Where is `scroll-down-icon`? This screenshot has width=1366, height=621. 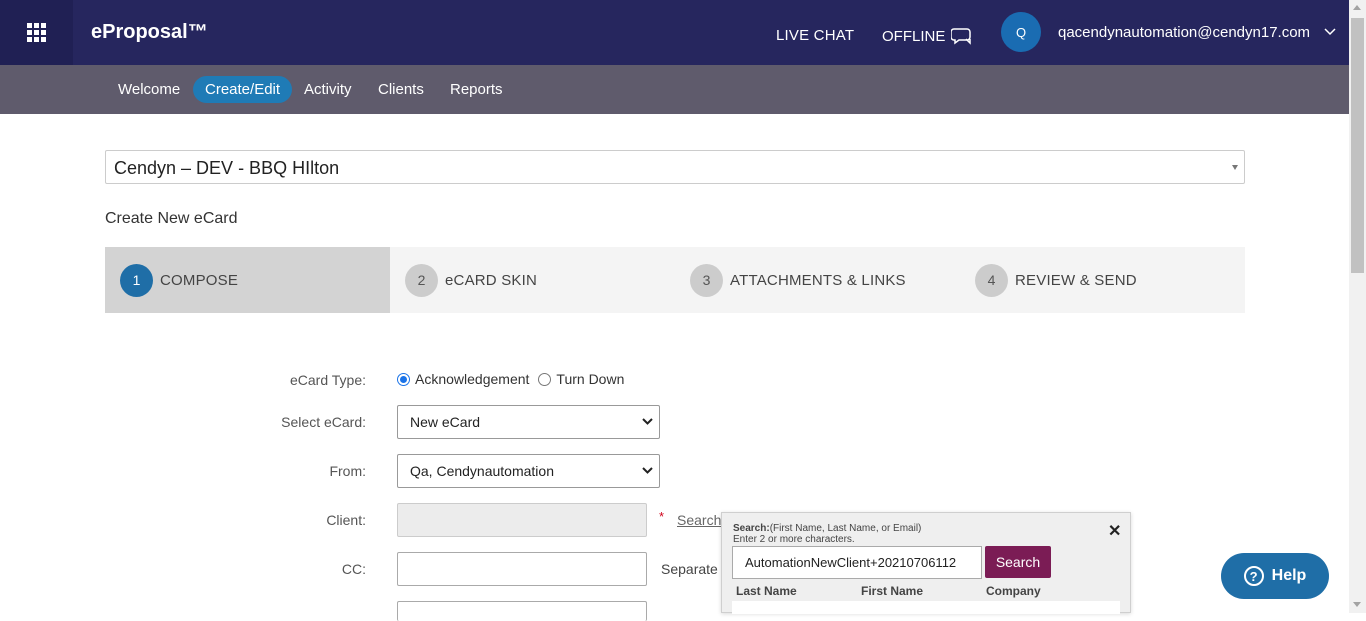 scroll-down-icon is located at coordinates (1357, 604).